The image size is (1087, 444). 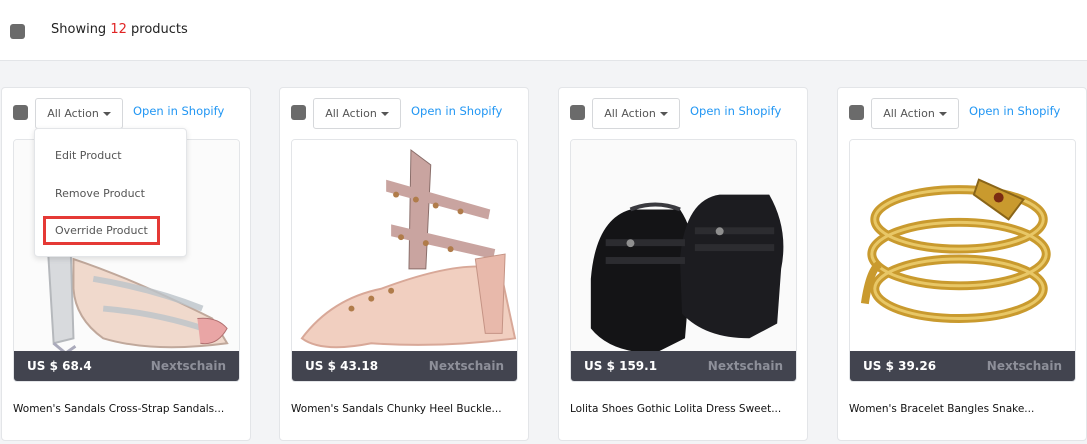 I want to click on product-price: US $ 159.1, so click(x=621, y=366).